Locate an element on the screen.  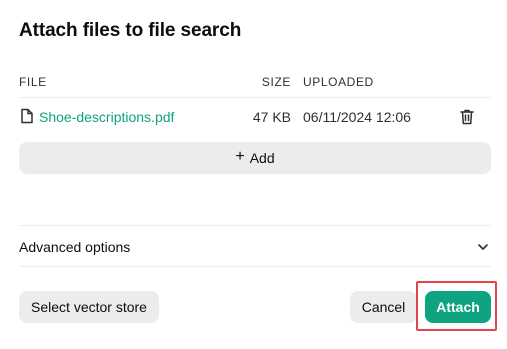
chevron-down-icon is located at coordinates (483, 246).